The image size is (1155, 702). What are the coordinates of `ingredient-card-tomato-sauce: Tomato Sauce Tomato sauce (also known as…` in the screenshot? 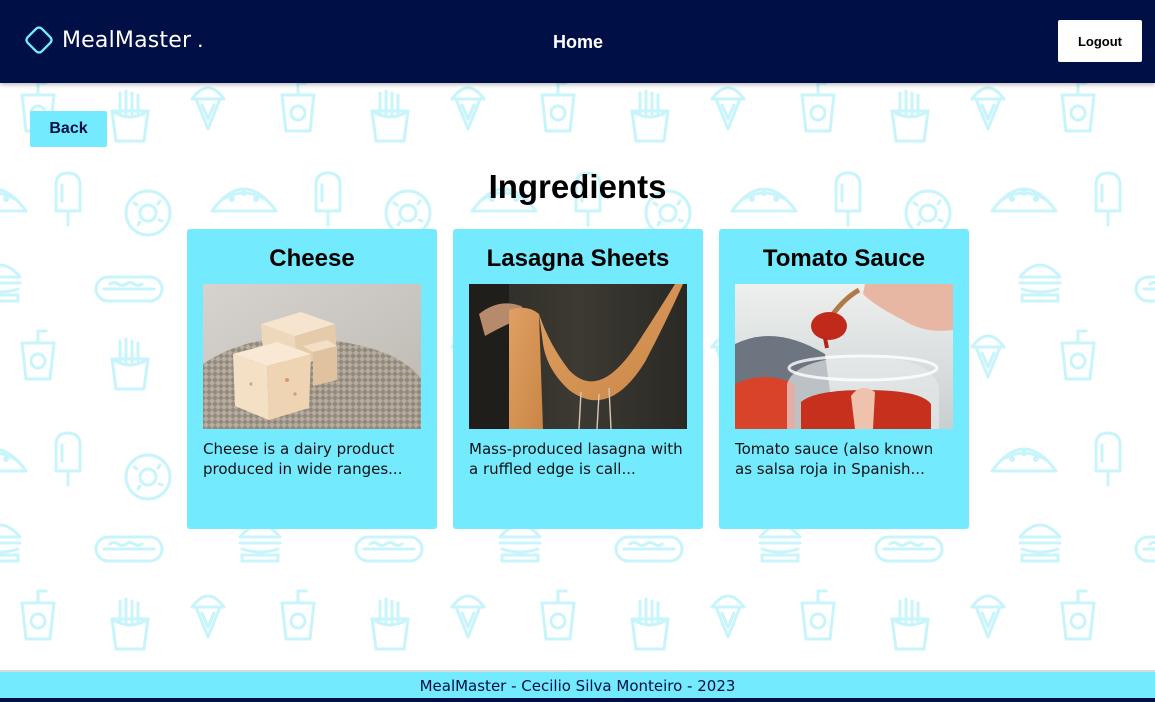 It's located at (844, 379).